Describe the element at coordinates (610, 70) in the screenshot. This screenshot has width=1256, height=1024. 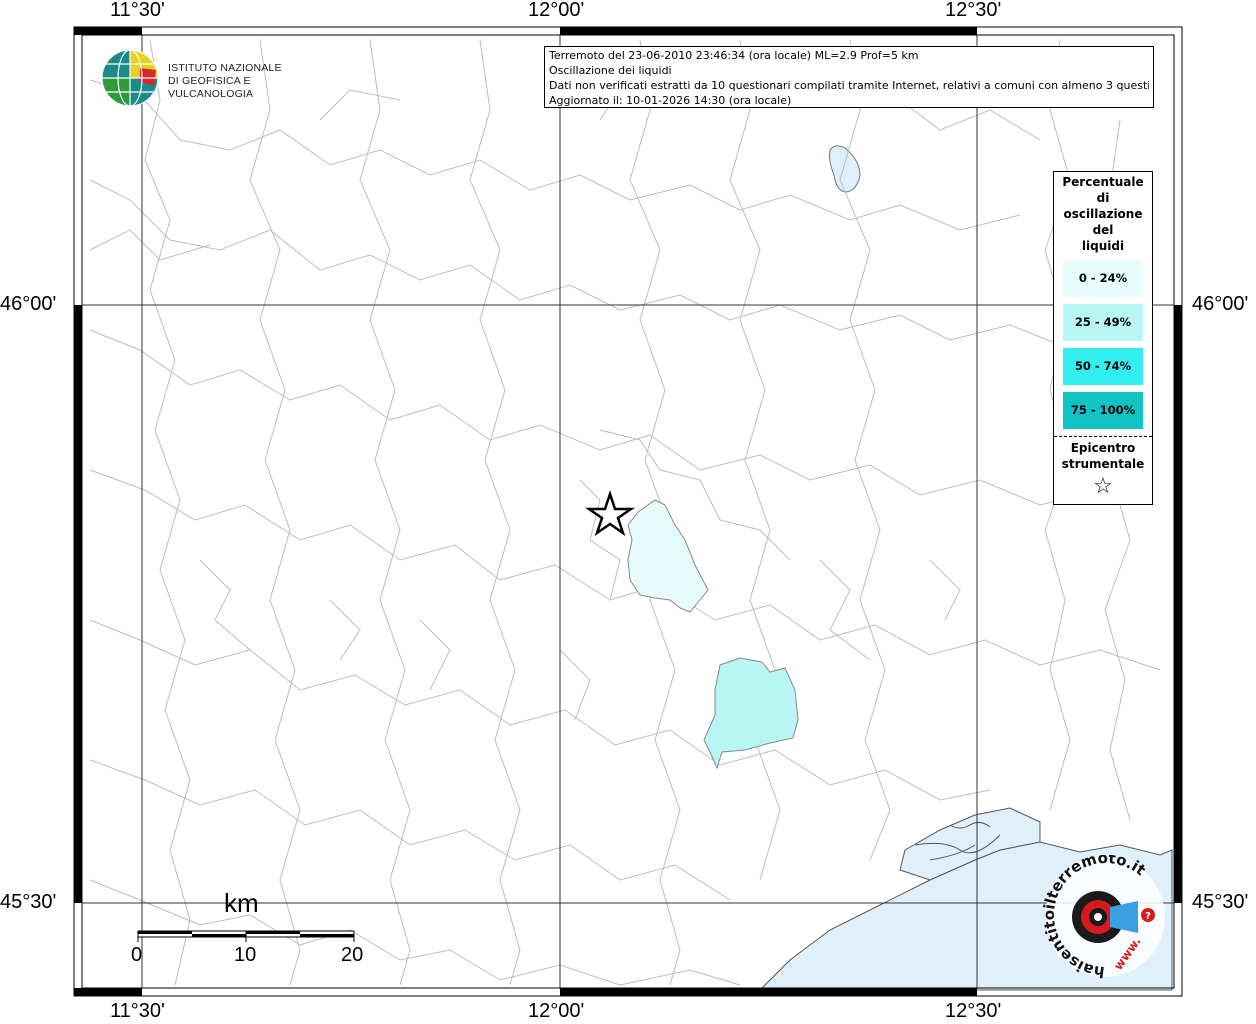
I see `map-subject: Oscillazione dei liquidi` at that location.